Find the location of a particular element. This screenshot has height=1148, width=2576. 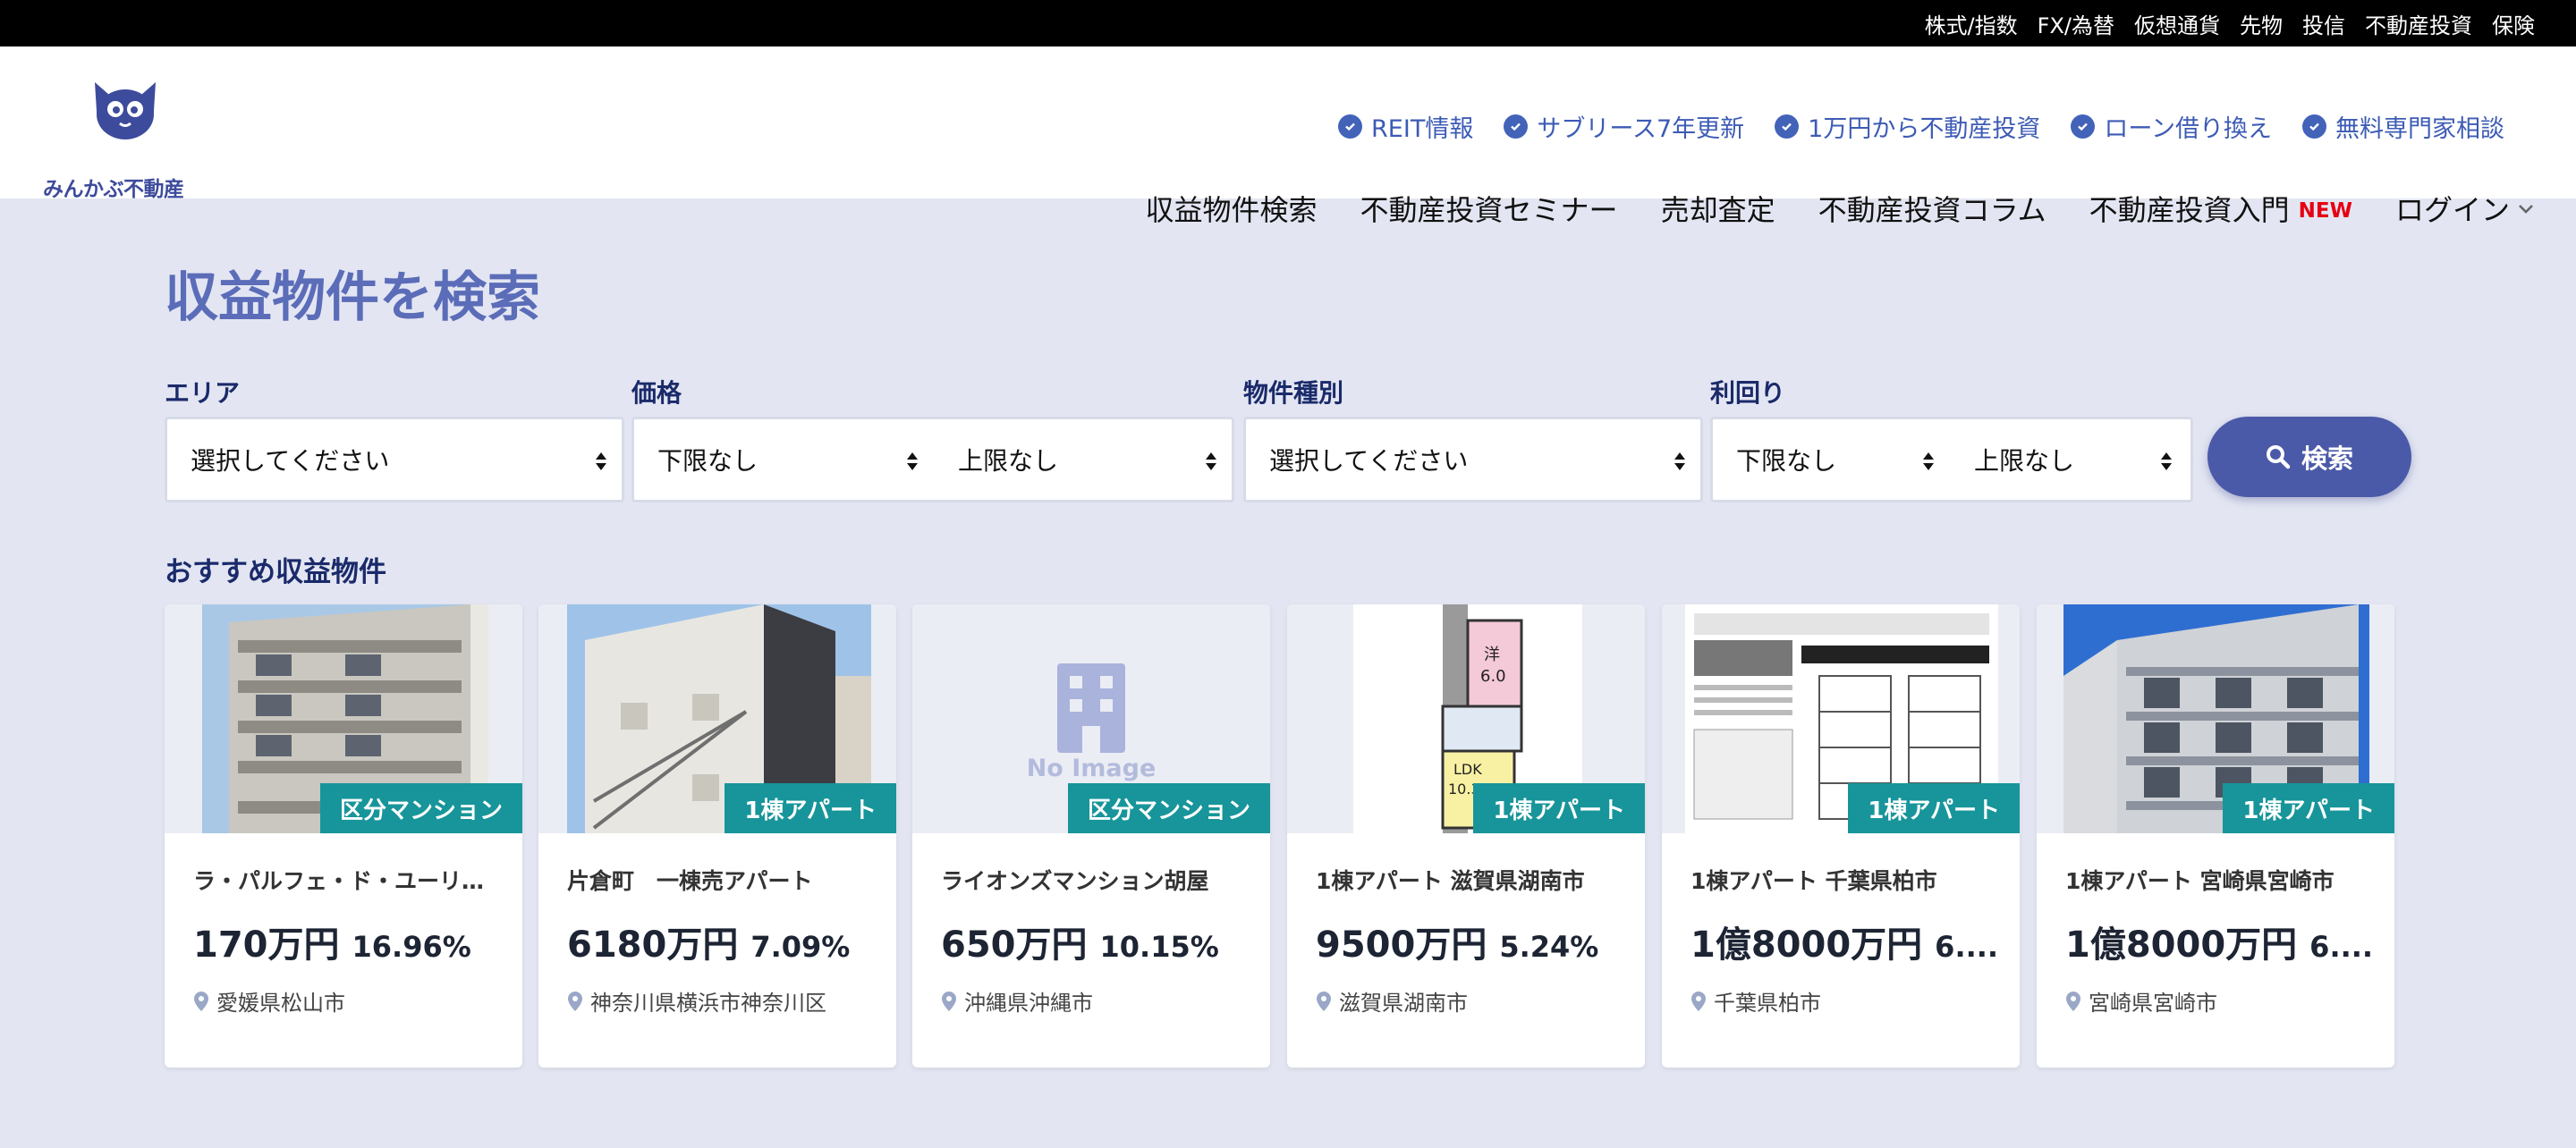

topbar-link-funds: 投信 is located at coordinates (2323, 23).